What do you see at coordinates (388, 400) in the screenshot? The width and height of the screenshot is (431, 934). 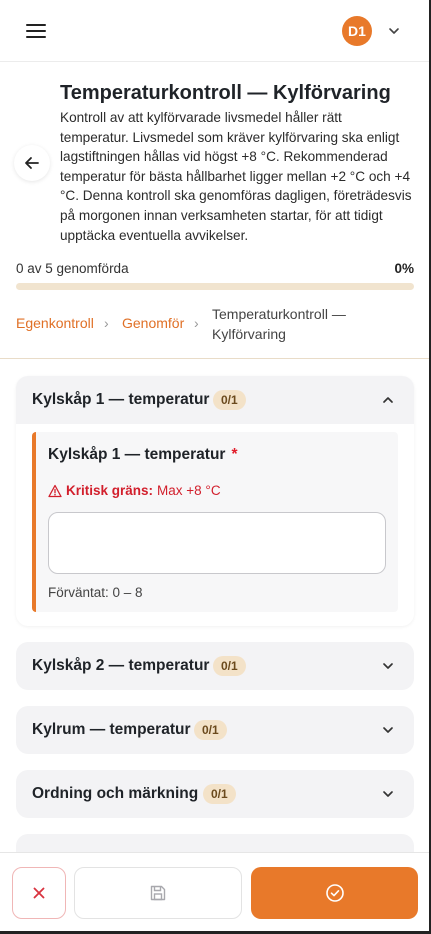 I see `chevron-up-icon` at bounding box center [388, 400].